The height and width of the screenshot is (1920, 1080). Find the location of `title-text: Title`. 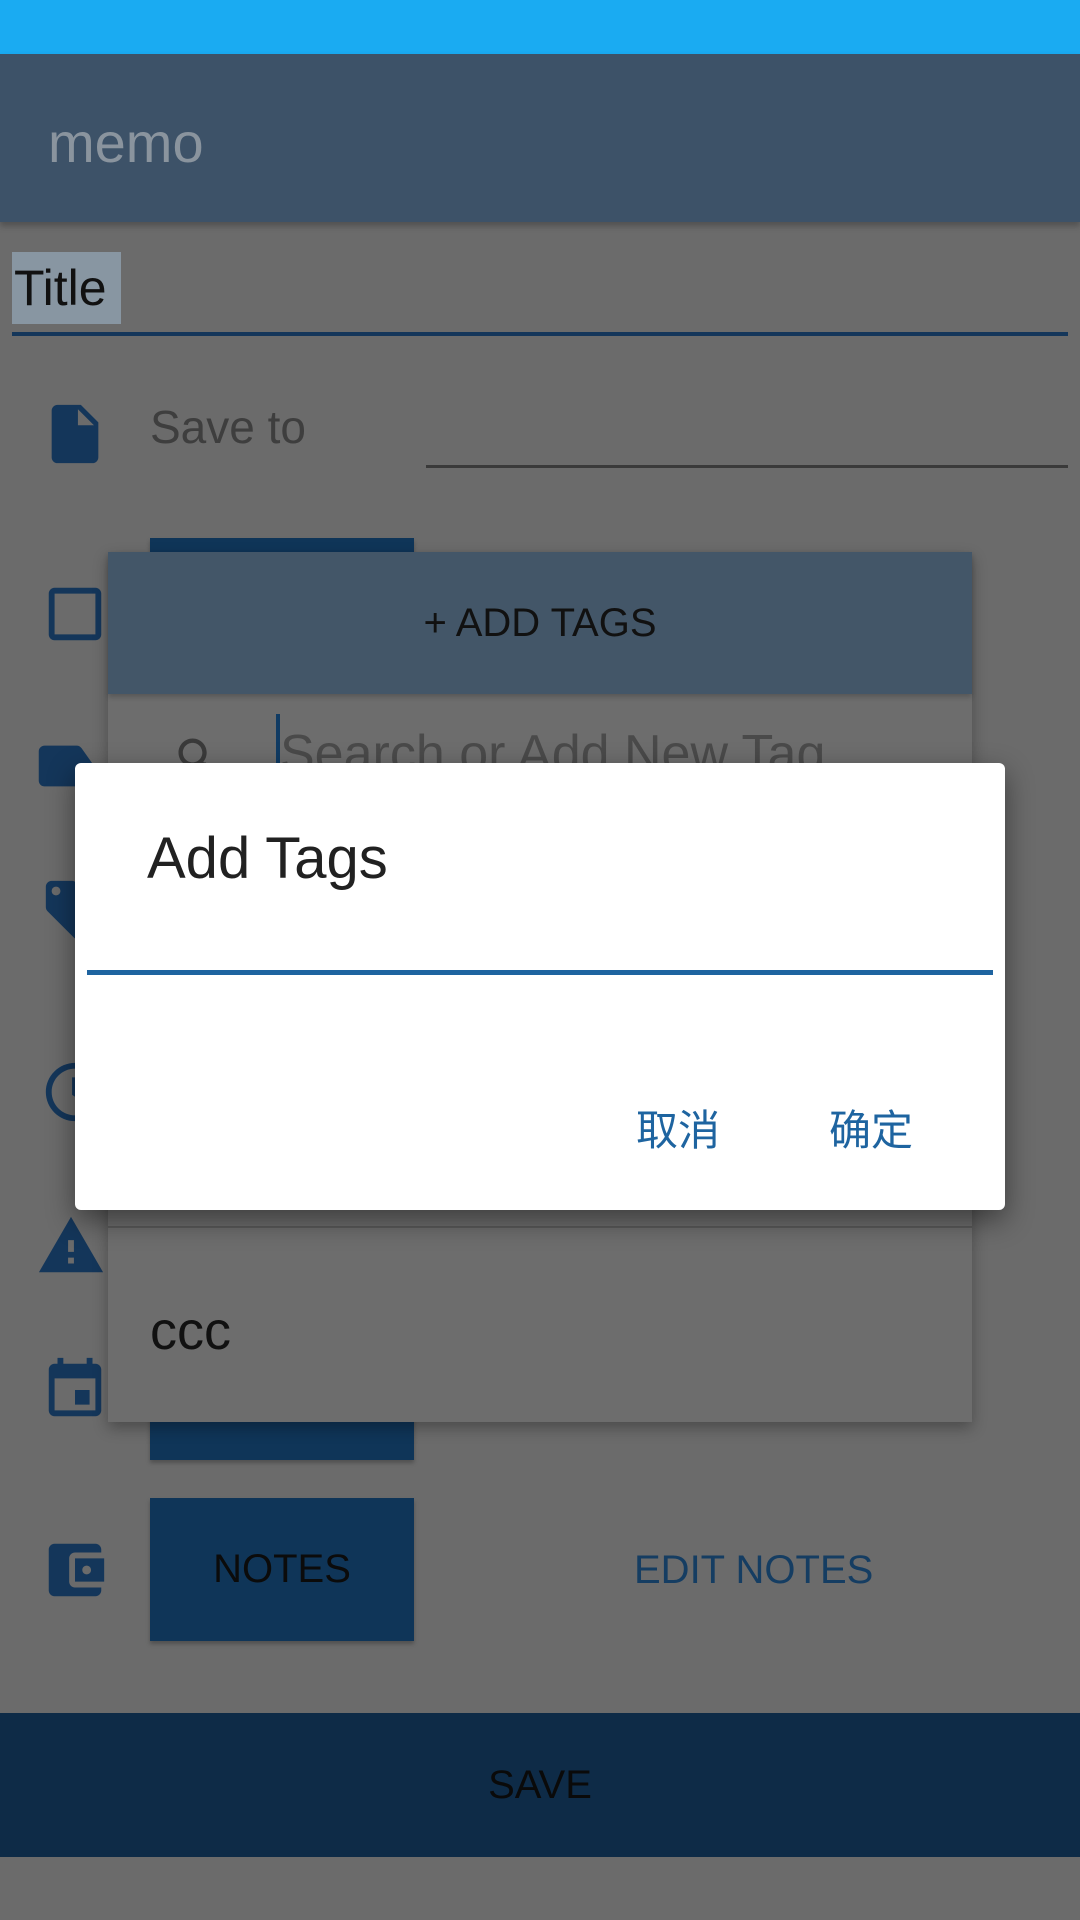

title-text: Title is located at coordinates (66, 288).